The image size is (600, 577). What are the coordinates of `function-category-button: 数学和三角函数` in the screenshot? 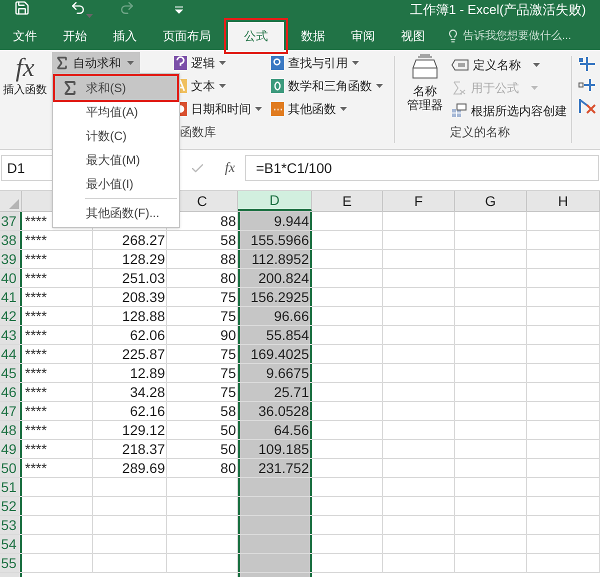 It's located at (333, 85).